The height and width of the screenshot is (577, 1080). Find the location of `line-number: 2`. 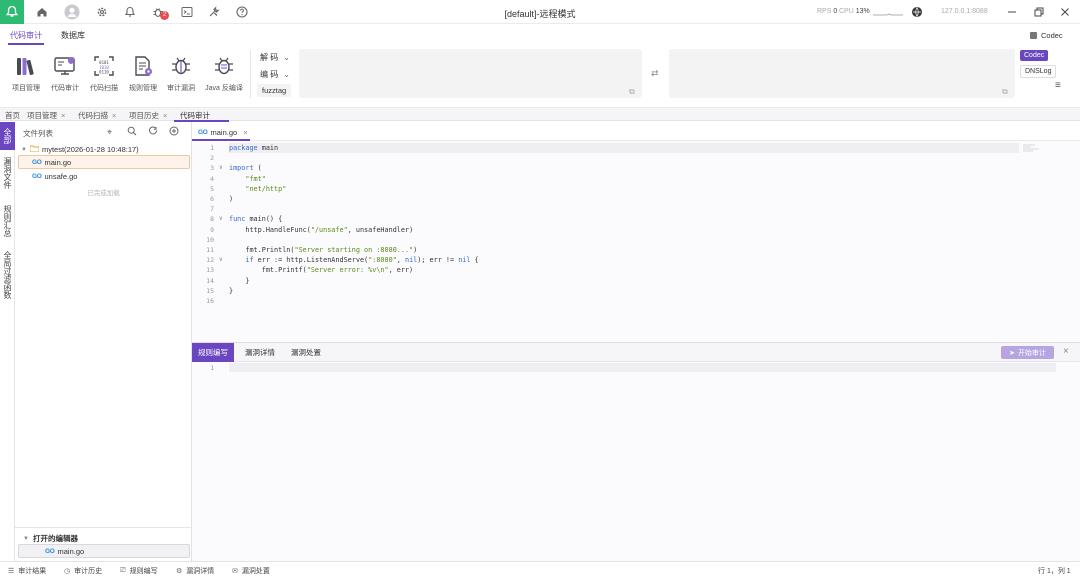

line-number: 2 is located at coordinates (212, 158).